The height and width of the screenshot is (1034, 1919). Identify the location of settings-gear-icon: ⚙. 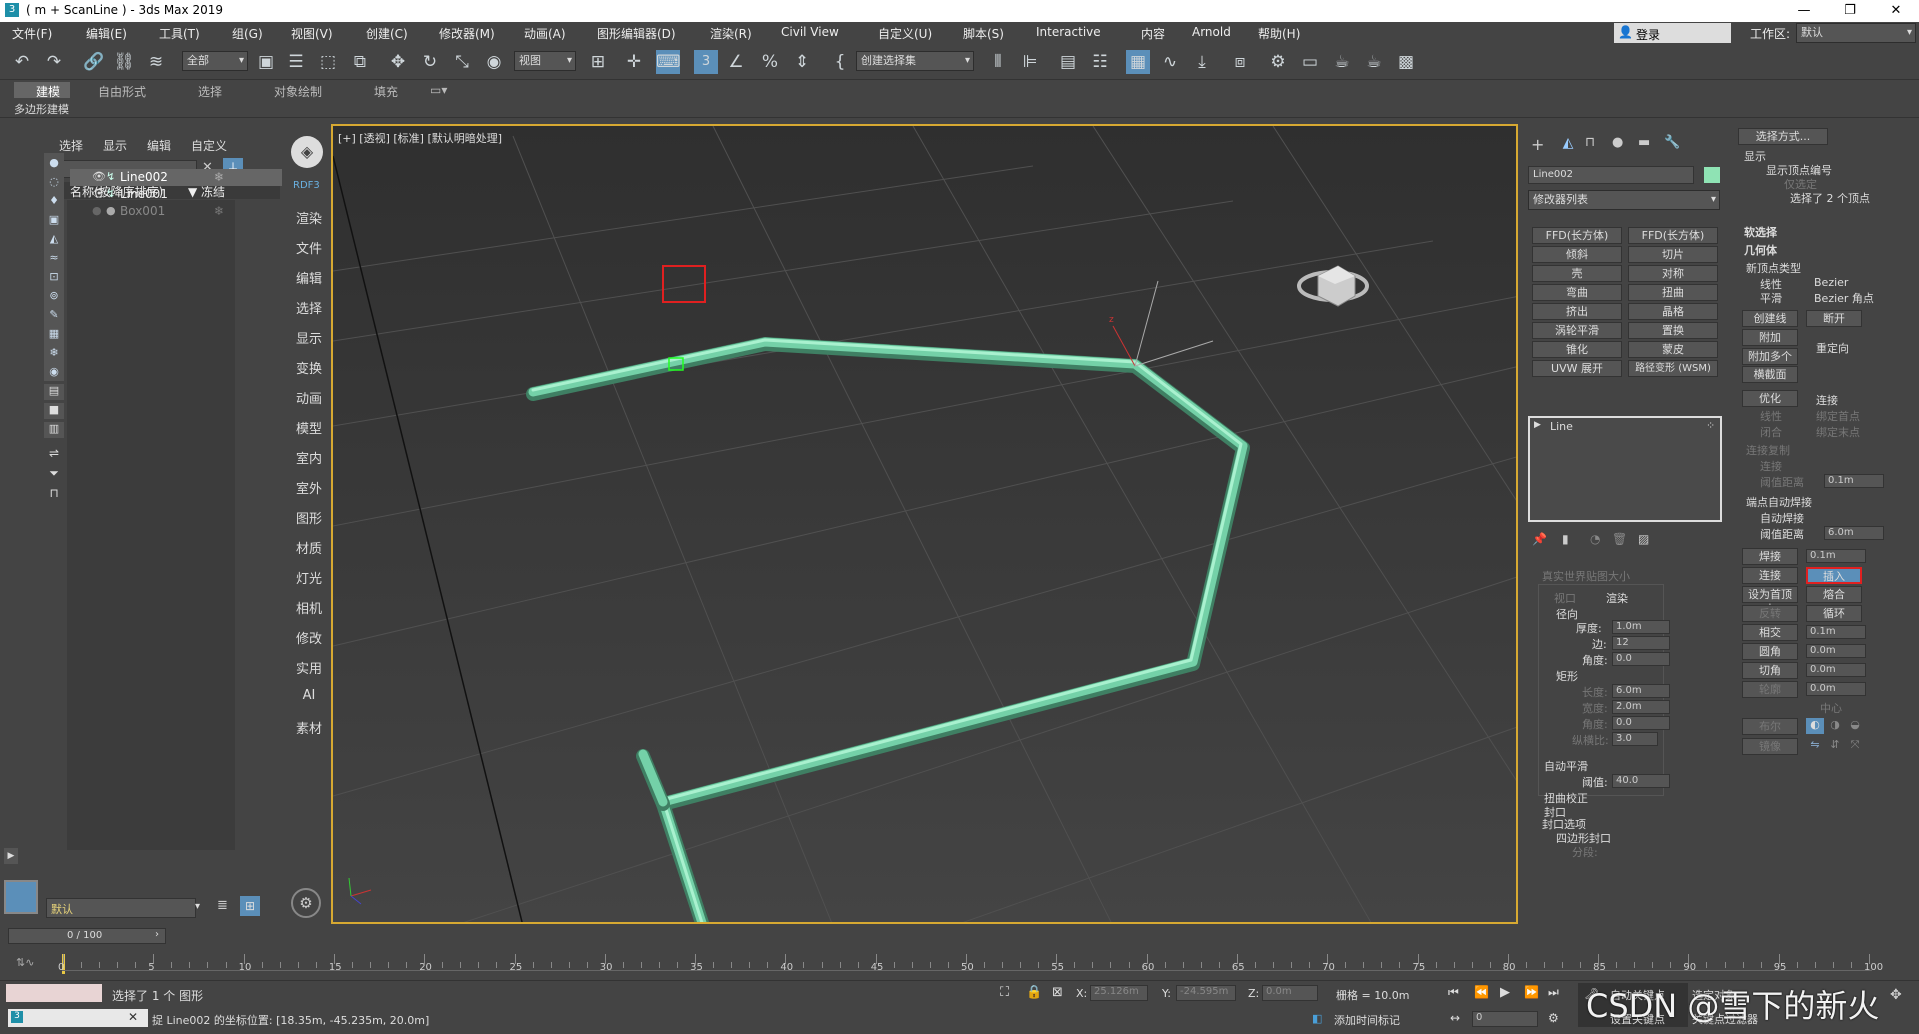
(306, 903).